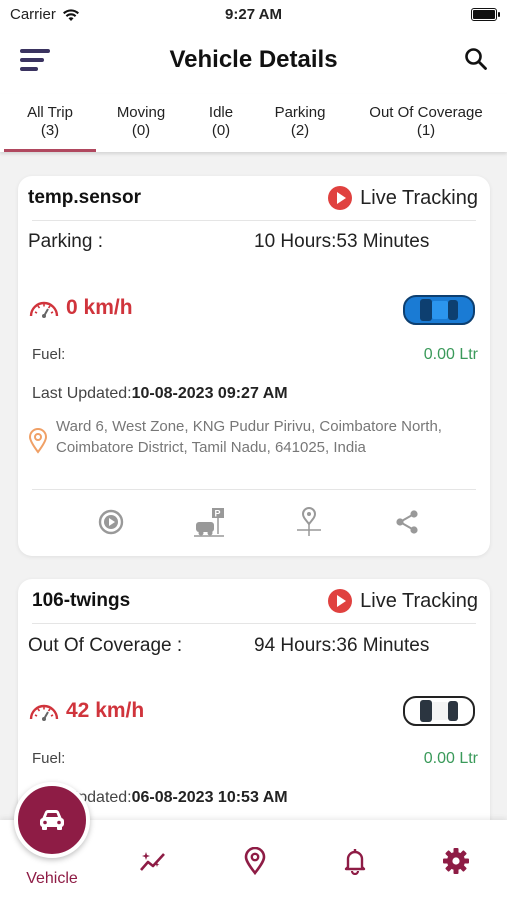 This screenshot has height=900, width=507. I want to click on tab-all-trip: All Trip (3), so click(50, 122).